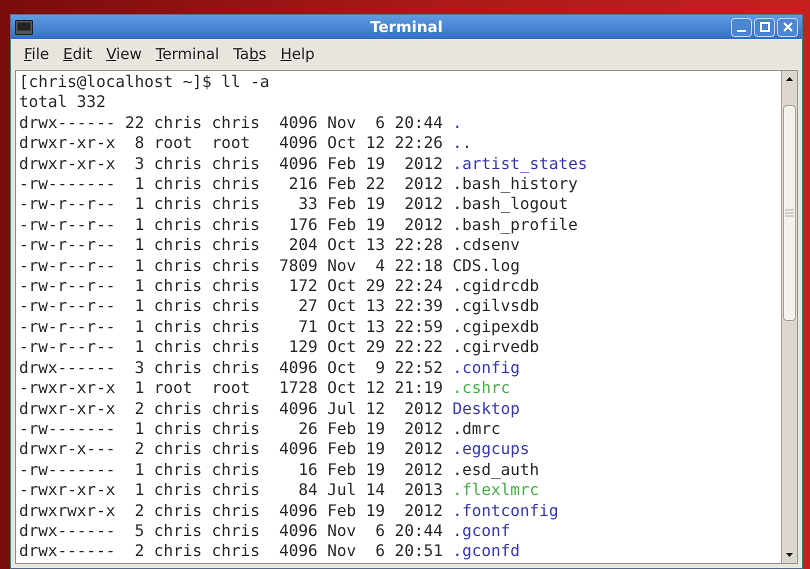  Describe the element at coordinates (231, 449) in the screenshot. I see `file-details: drwxr-x--- 2 chris chris 4096 Feb 19 2012` at that location.